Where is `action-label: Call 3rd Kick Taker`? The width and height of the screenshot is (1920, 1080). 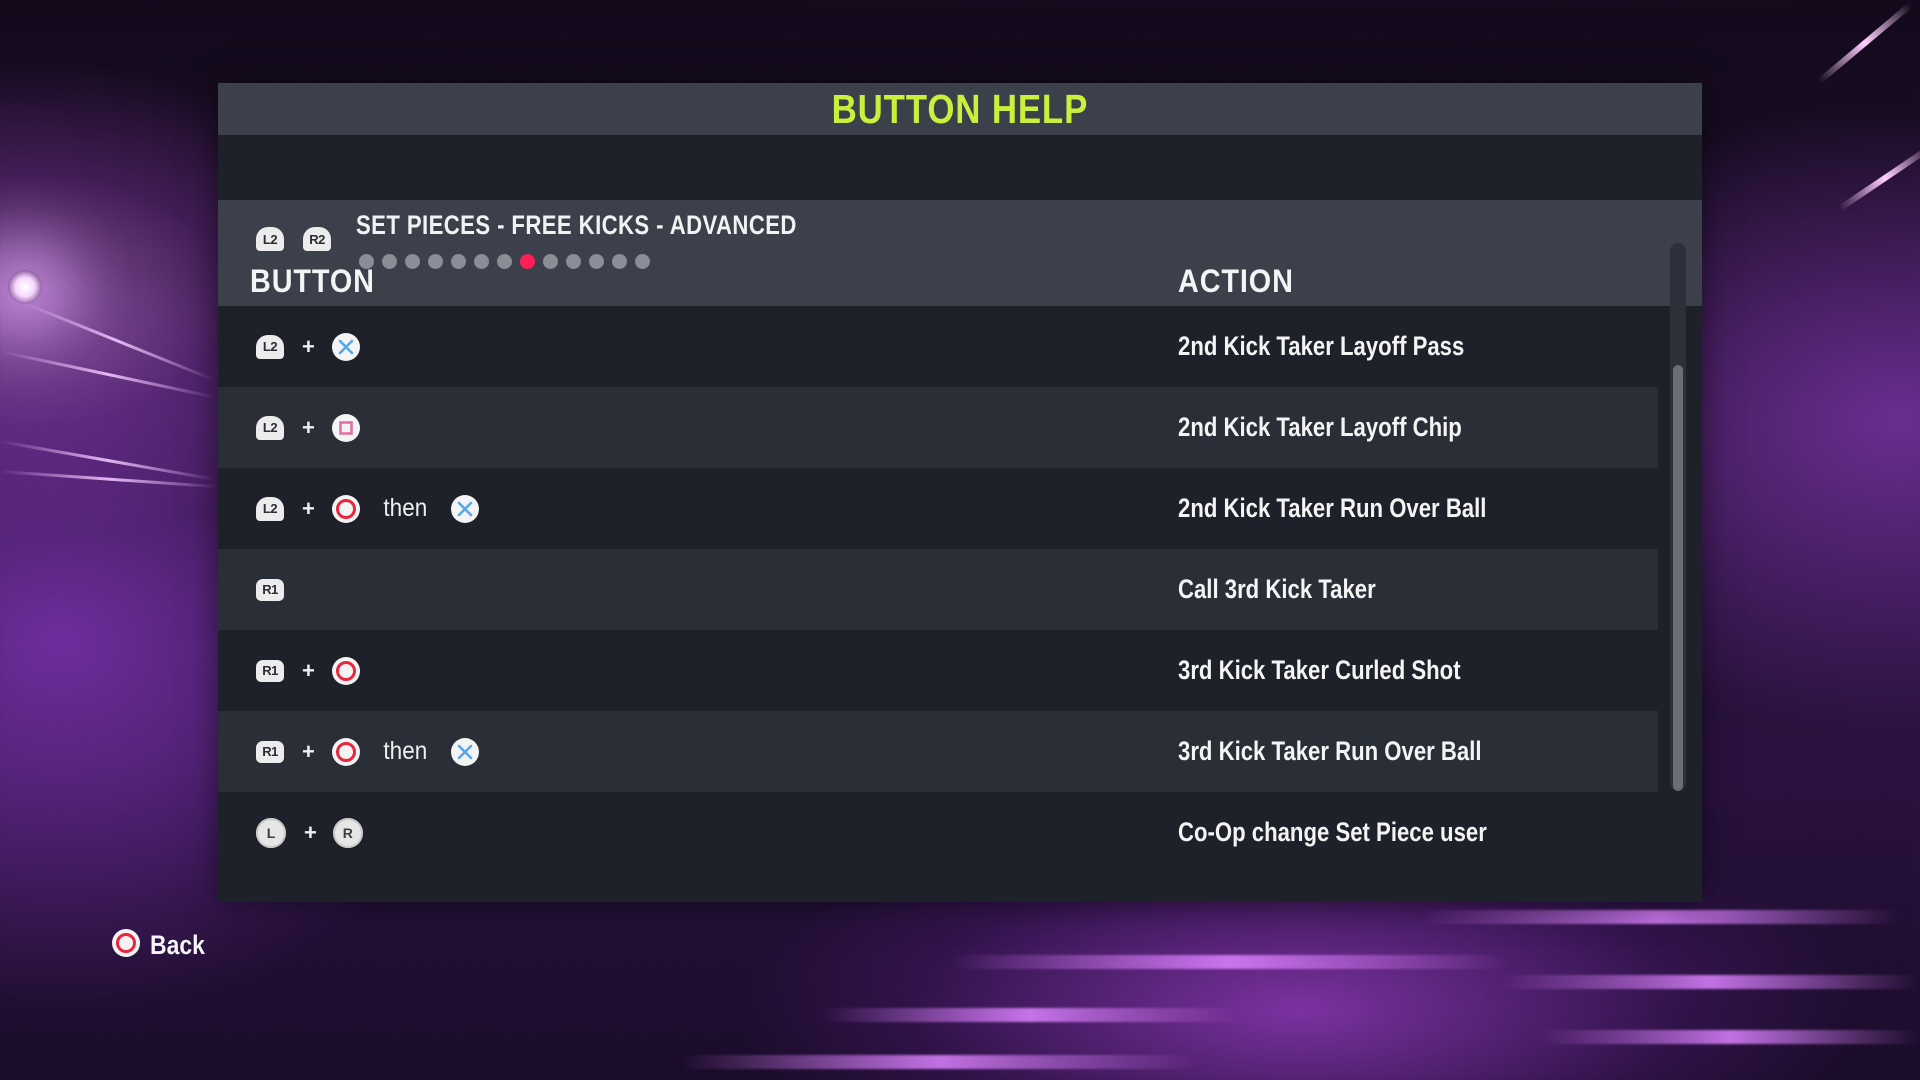
action-label: Call 3rd Kick Taker is located at coordinates (1277, 589).